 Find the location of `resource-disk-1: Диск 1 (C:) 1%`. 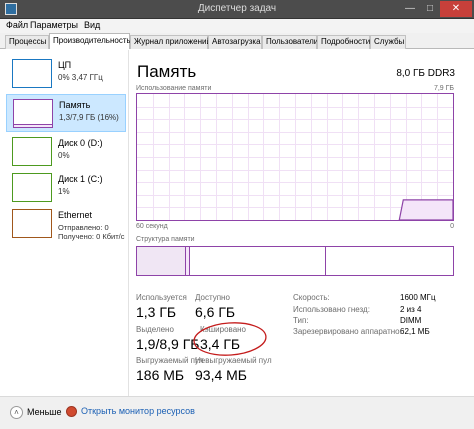

resource-disk-1: Диск 1 (C:) 1% is located at coordinates (66, 188).